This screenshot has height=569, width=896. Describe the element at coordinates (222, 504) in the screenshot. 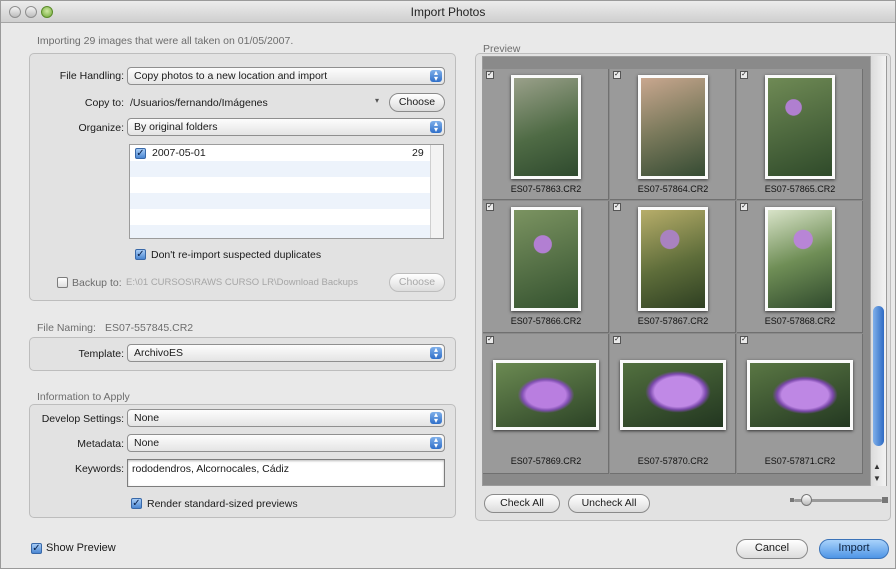

I see `render-previews-label: Render standard-sized previews` at that location.